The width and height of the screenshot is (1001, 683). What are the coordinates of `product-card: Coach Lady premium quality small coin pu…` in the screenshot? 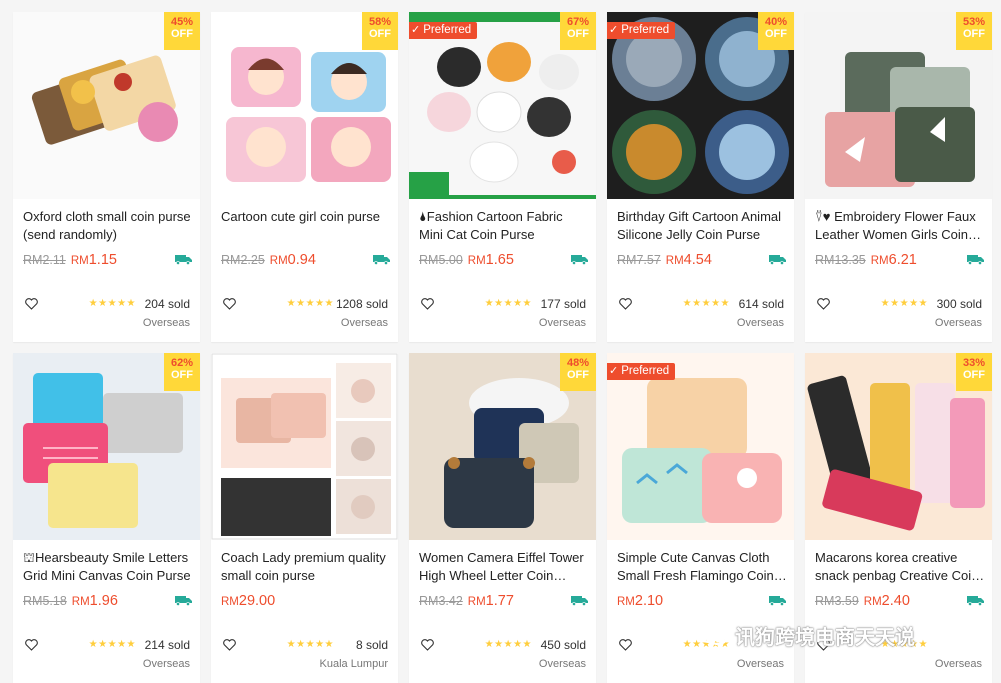 It's located at (304, 518).